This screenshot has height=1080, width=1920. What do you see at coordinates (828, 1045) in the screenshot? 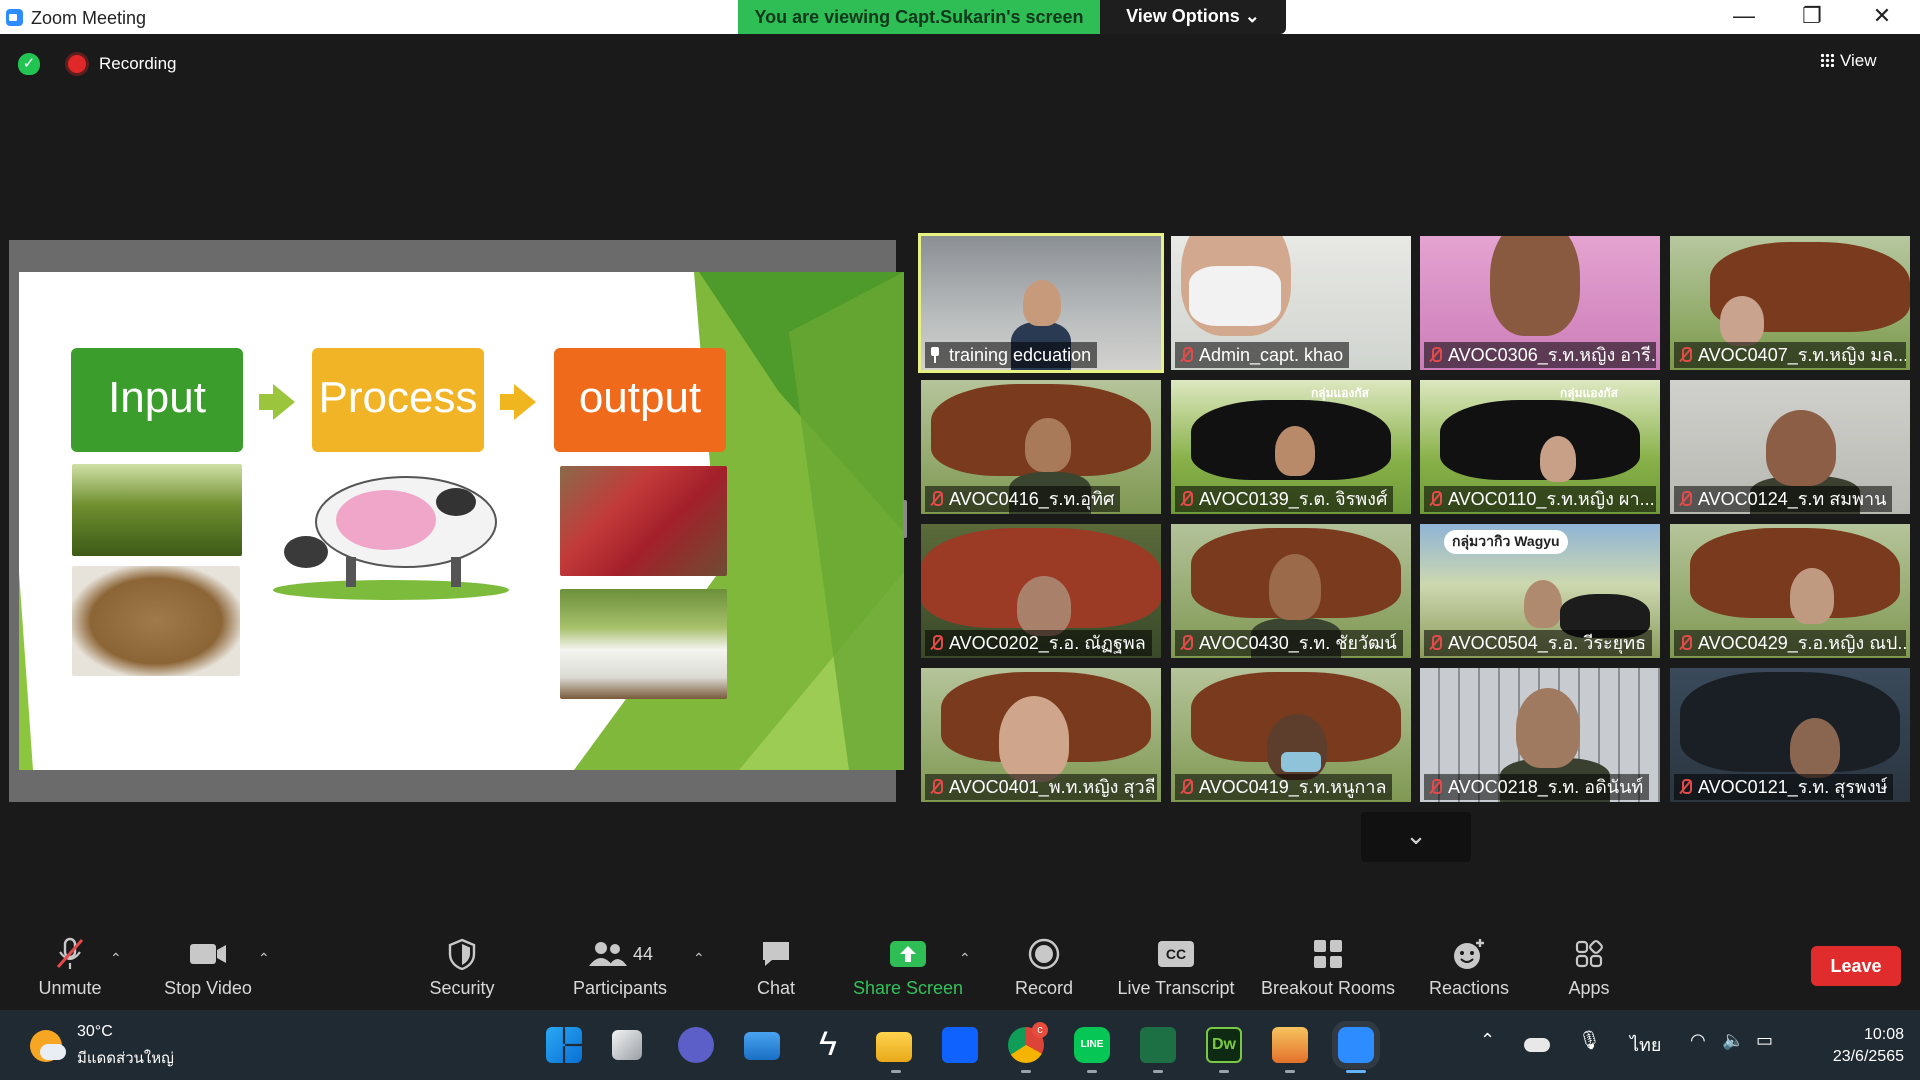
I see `lightning-app-icon: ϟ` at bounding box center [828, 1045].